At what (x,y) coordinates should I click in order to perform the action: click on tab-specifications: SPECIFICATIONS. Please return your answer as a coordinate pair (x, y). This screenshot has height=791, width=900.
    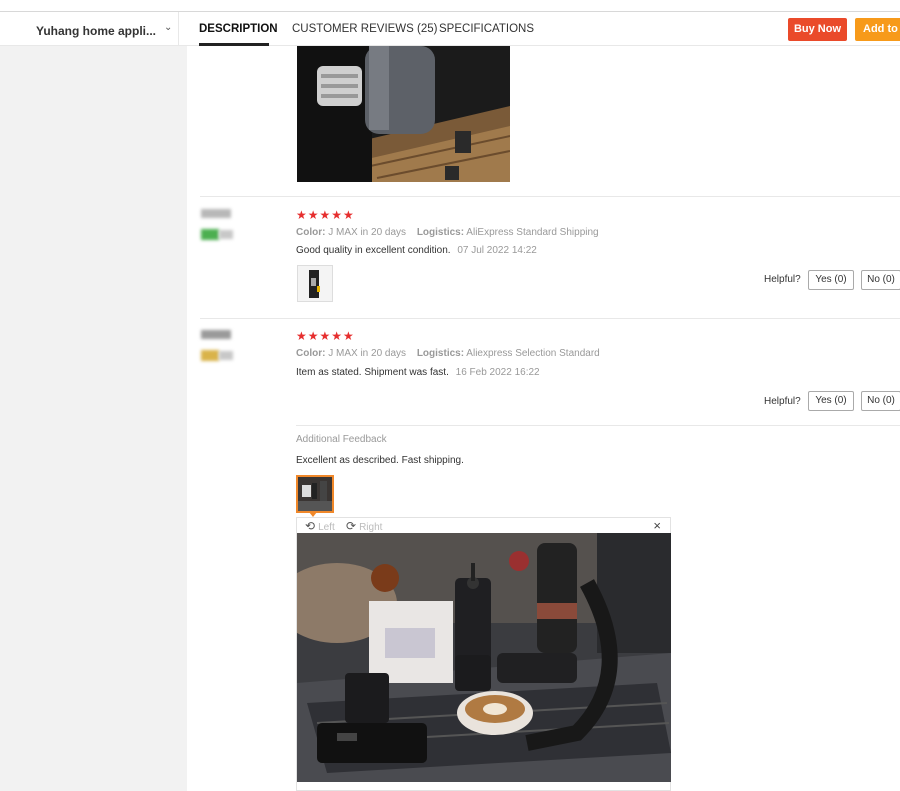
    Looking at the image, I should click on (486, 29).